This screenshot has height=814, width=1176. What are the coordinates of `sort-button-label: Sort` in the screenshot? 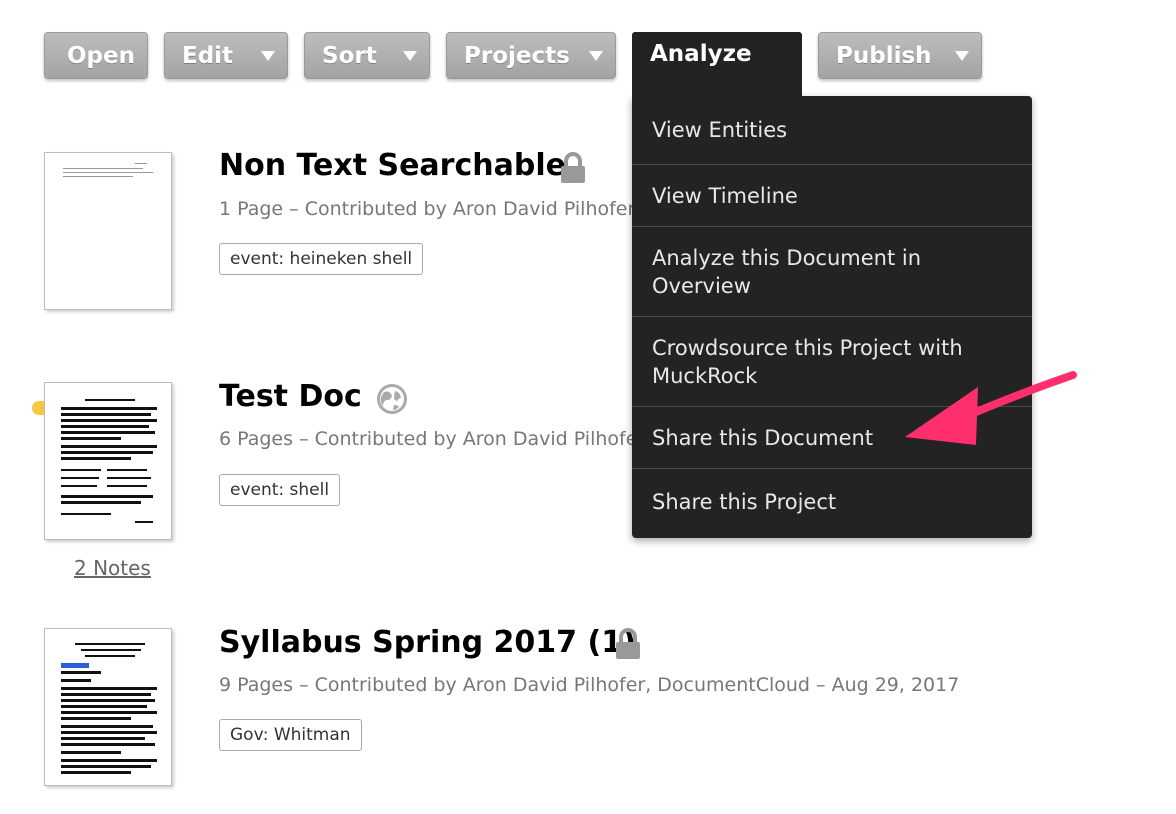 It's located at (349, 55).